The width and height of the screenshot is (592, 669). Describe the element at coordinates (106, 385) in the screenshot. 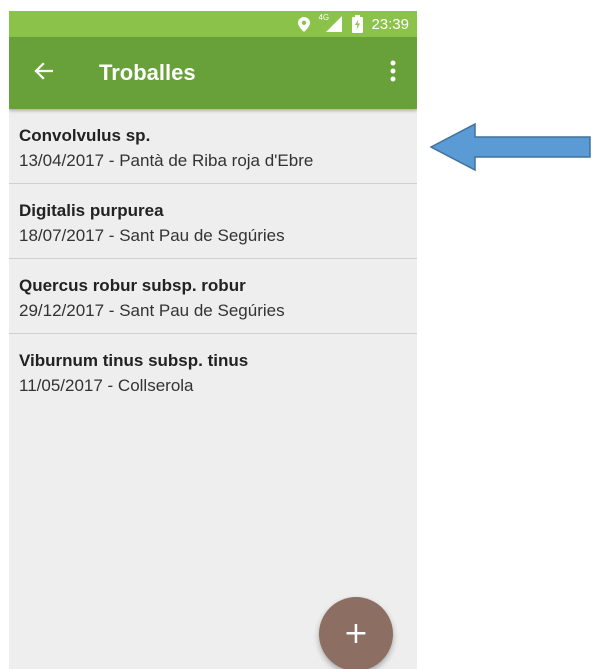

I see `finding-date-place: 11/05/2017 - Collserola` at that location.